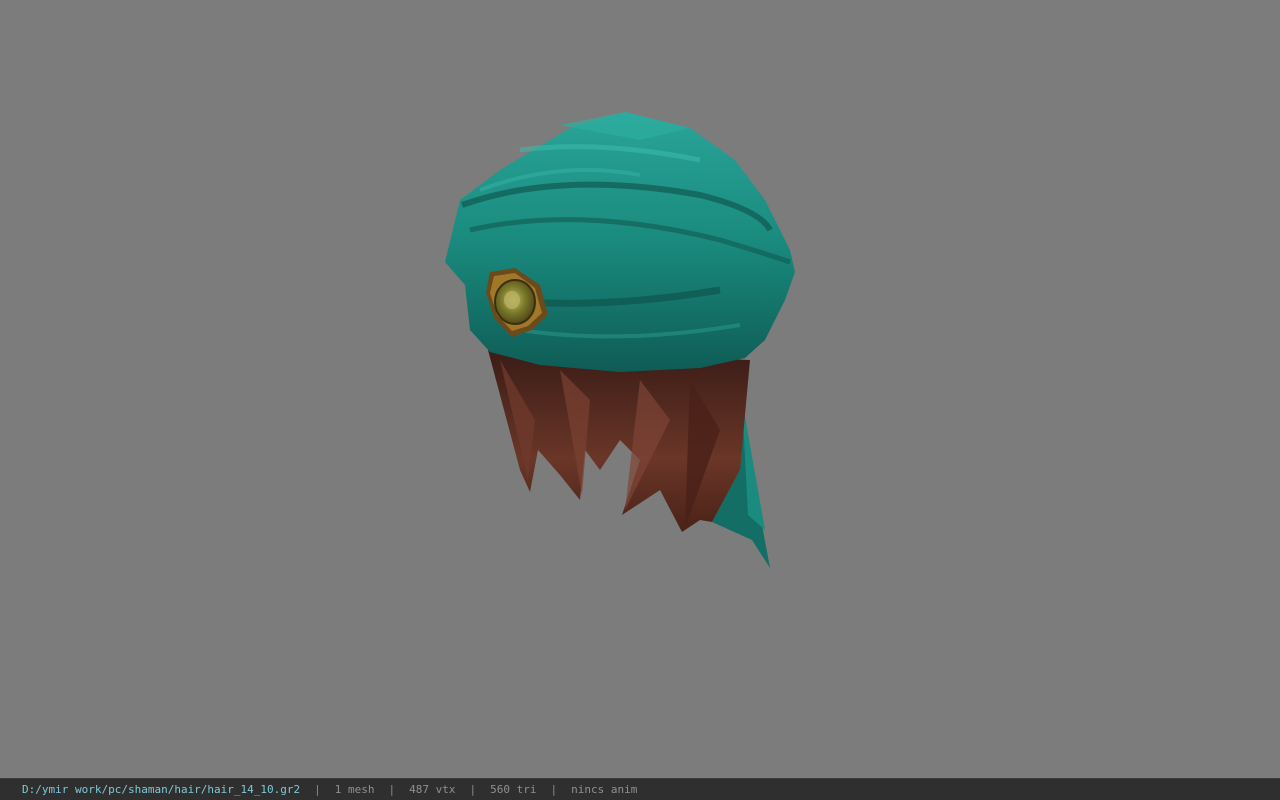  What do you see at coordinates (513, 789) in the screenshot?
I see `triangle-count: 560 tri` at bounding box center [513, 789].